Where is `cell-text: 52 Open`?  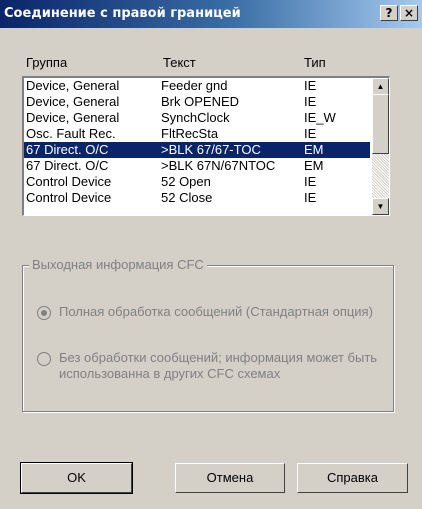
cell-text: 52 Open is located at coordinates (186, 181).